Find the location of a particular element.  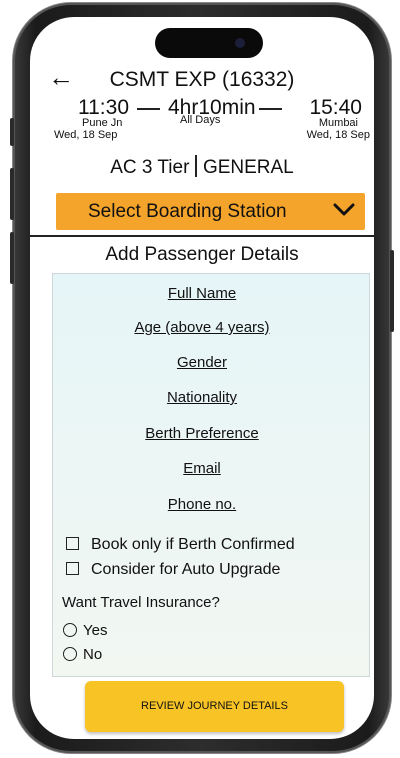

arrival-date: Wed, 18 Sep is located at coordinates (338, 135).